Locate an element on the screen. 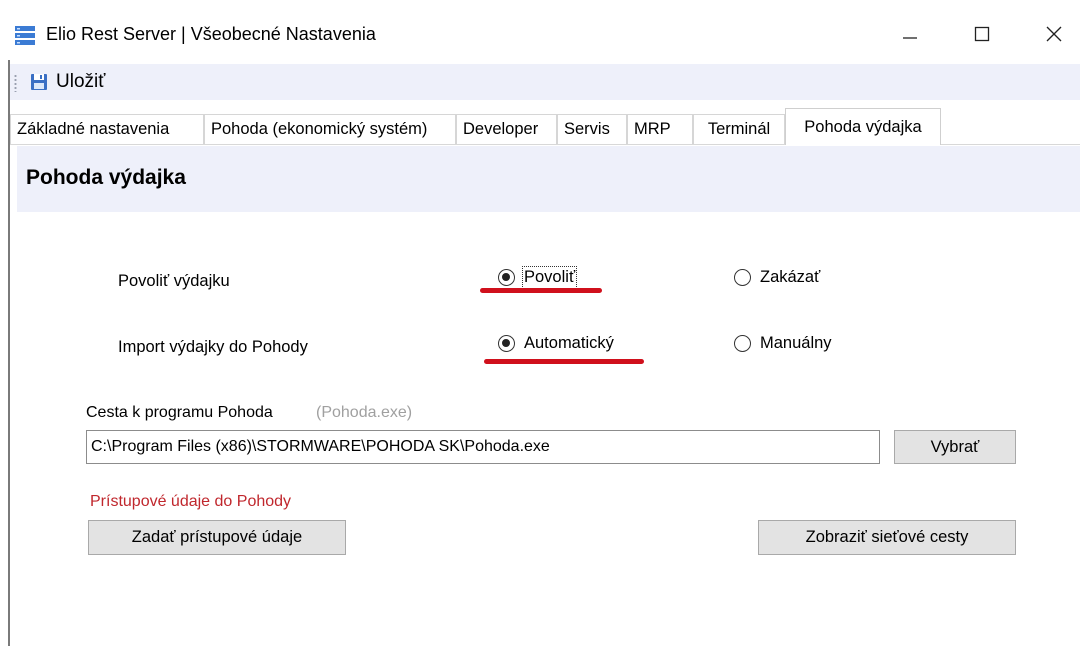 The height and width of the screenshot is (646, 1080). enter-credentials-button-label: Zadať prístupové údaje is located at coordinates (217, 537).